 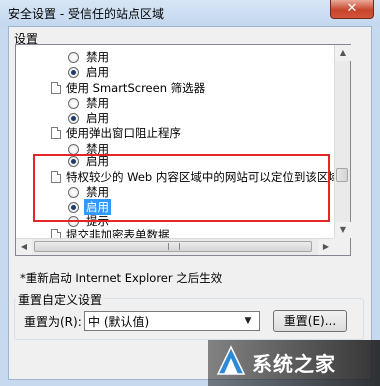 I want to click on close-icon: ✕, so click(x=352, y=8).